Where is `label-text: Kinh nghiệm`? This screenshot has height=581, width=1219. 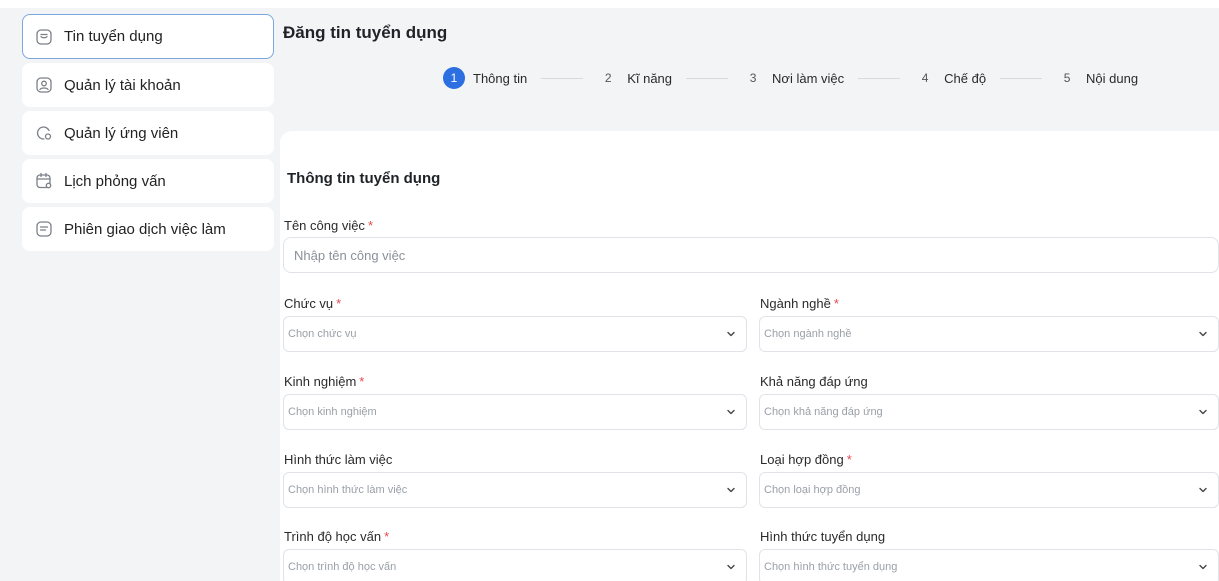 label-text: Kinh nghiệm is located at coordinates (320, 381).